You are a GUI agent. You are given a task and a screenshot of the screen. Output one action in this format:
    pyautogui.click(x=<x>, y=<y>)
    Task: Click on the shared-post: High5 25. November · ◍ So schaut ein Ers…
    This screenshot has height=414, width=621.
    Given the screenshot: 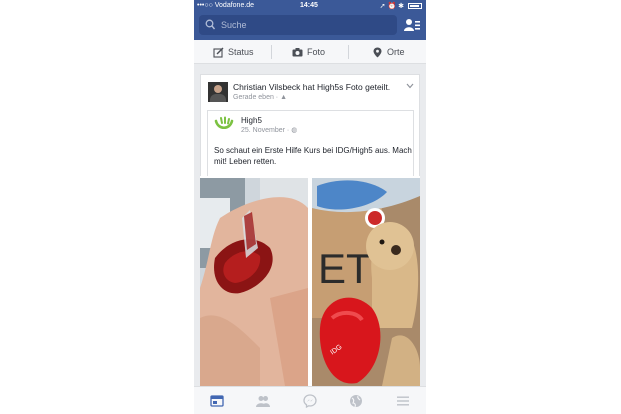 What is the action you would take?
    pyautogui.click(x=310, y=143)
    